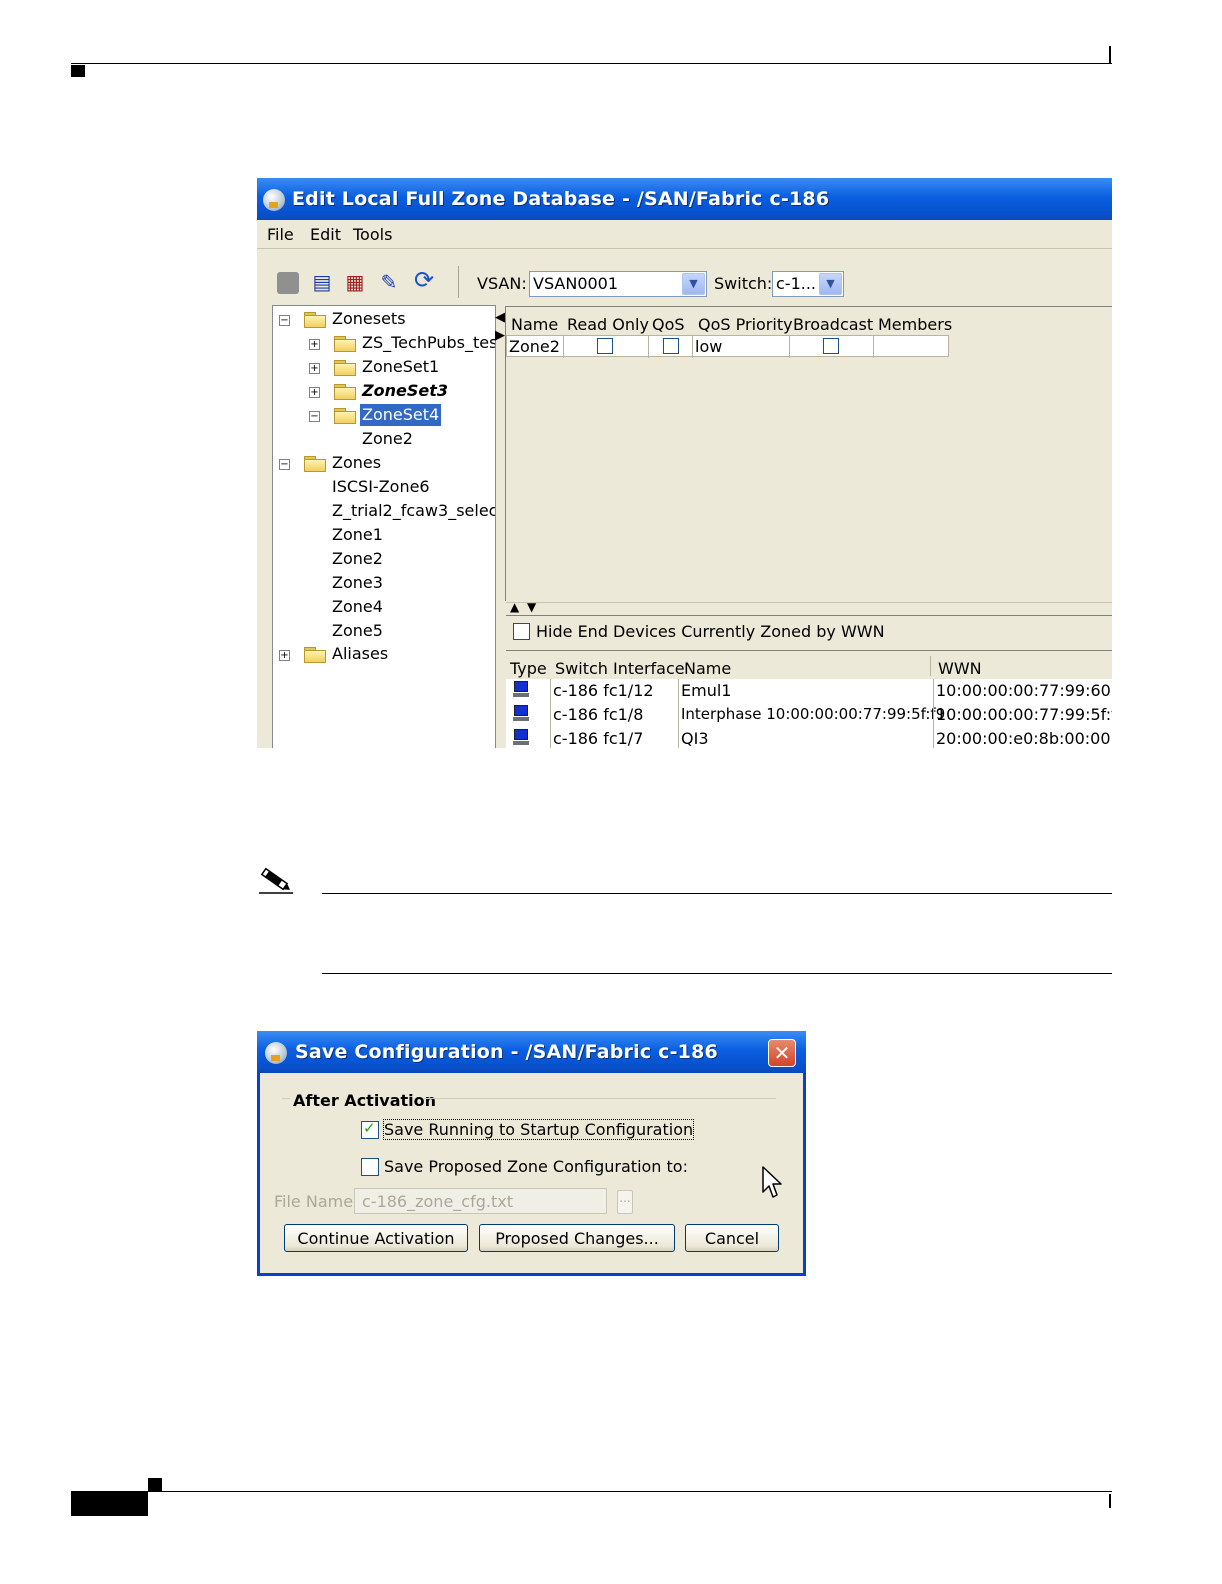  What do you see at coordinates (357, 535) in the screenshot?
I see `tree-zone-item: Zone1` at bounding box center [357, 535].